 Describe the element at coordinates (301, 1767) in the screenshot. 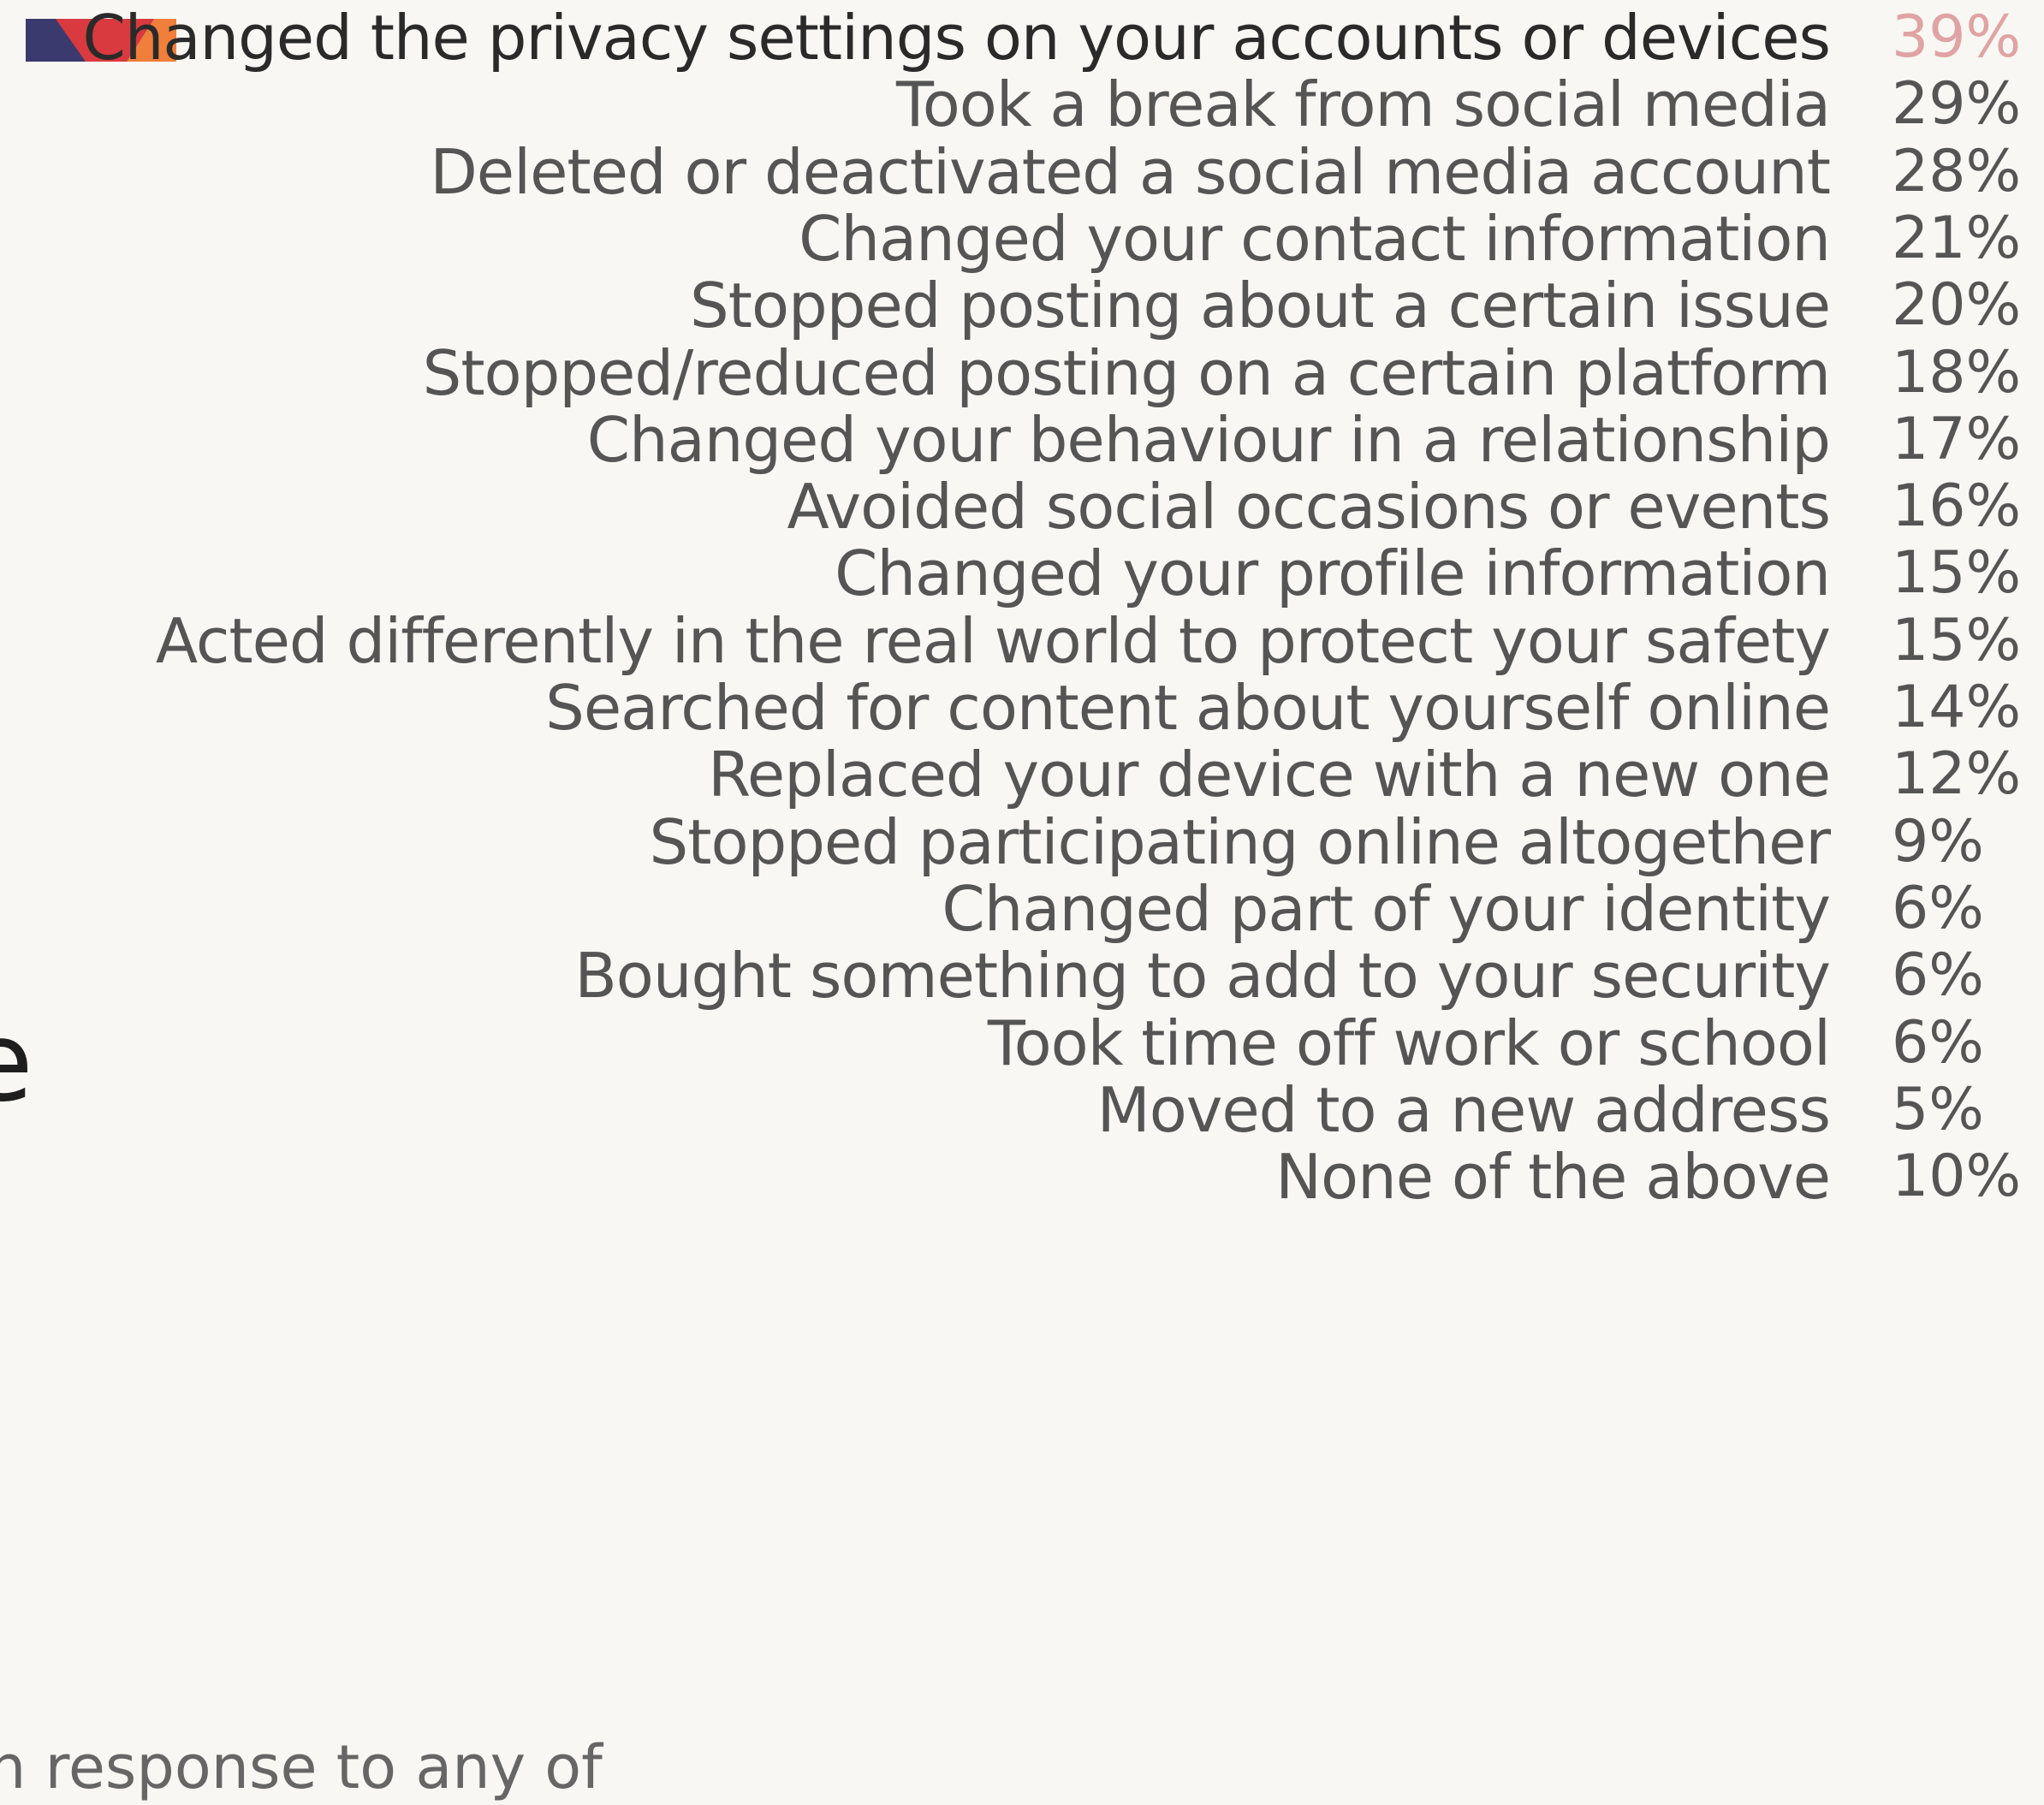

I see `partial-body-text: n response to any of` at that location.